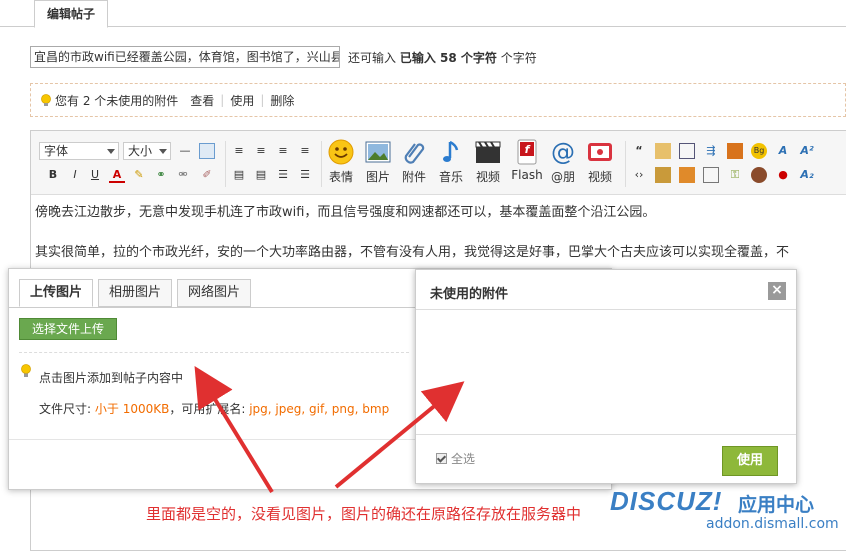 Image resolution: width=846 pixels, height=551 pixels. What do you see at coordinates (687, 151) in the screenshot?
I see `page-break-icon` at bounding box center [687, 151].